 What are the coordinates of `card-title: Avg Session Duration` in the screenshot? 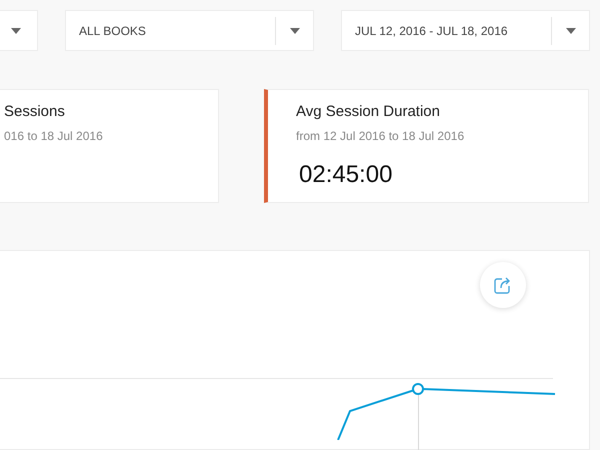 It's located at (368, 112).